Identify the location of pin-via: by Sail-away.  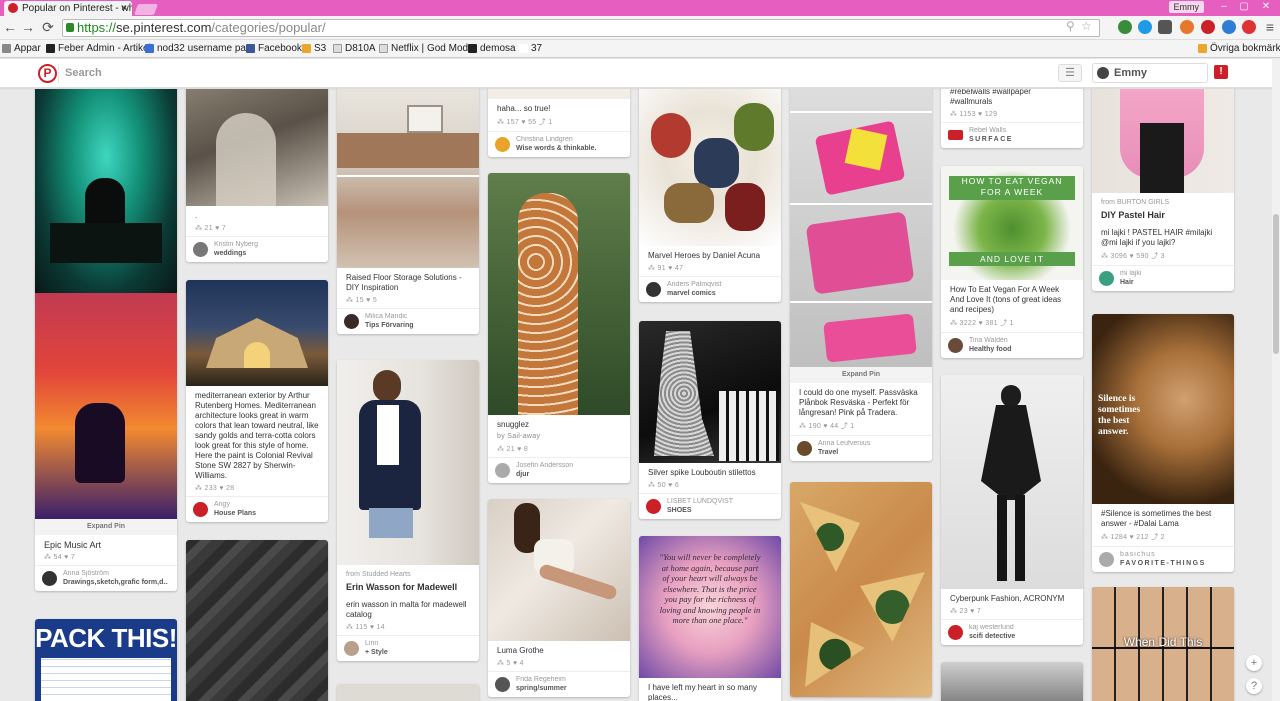
(559, 438).